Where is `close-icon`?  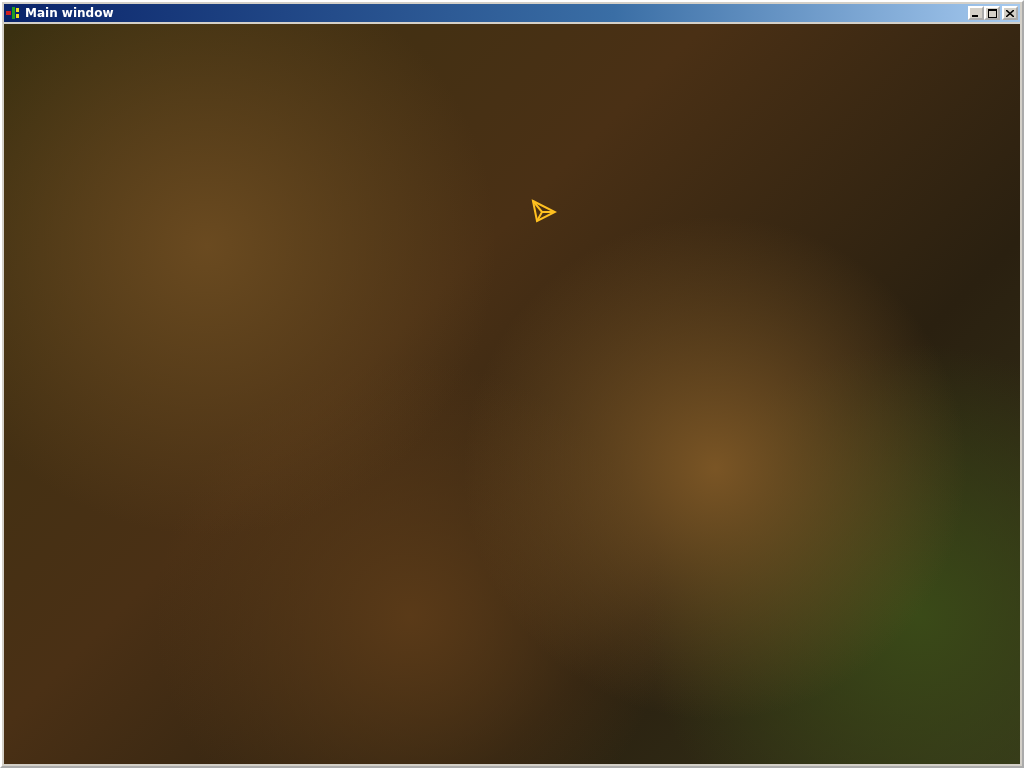
close-icon is located at coordinates (1010, 13).